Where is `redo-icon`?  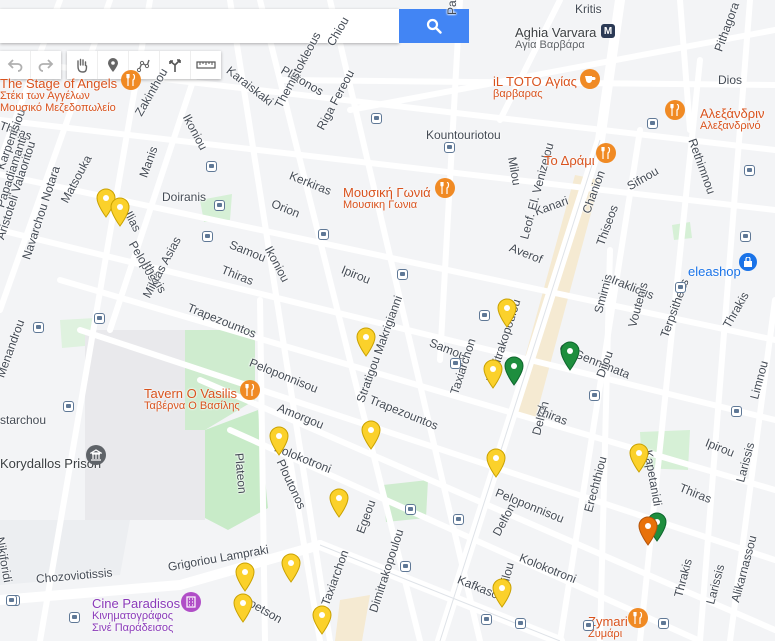 redo-icon is located at coordinates (46, 65).